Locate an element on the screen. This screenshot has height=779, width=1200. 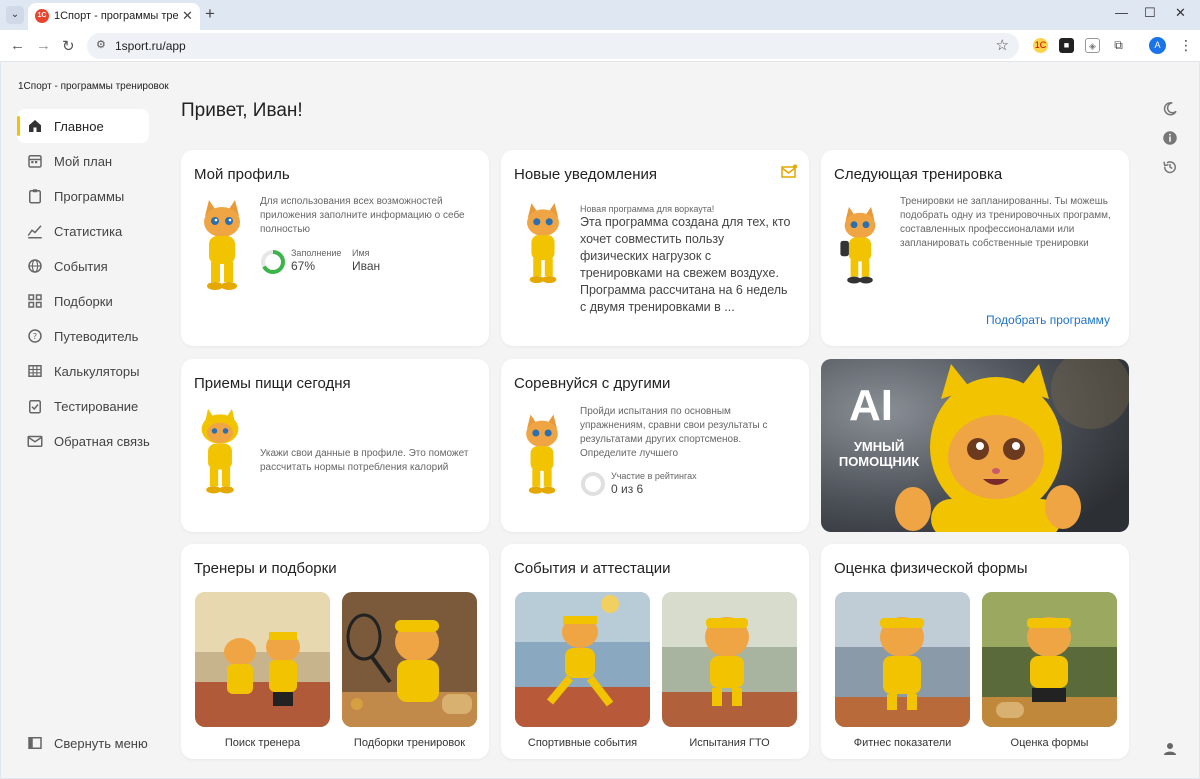
card-title: Следующая тренировка is located at coordinates (918, 174).